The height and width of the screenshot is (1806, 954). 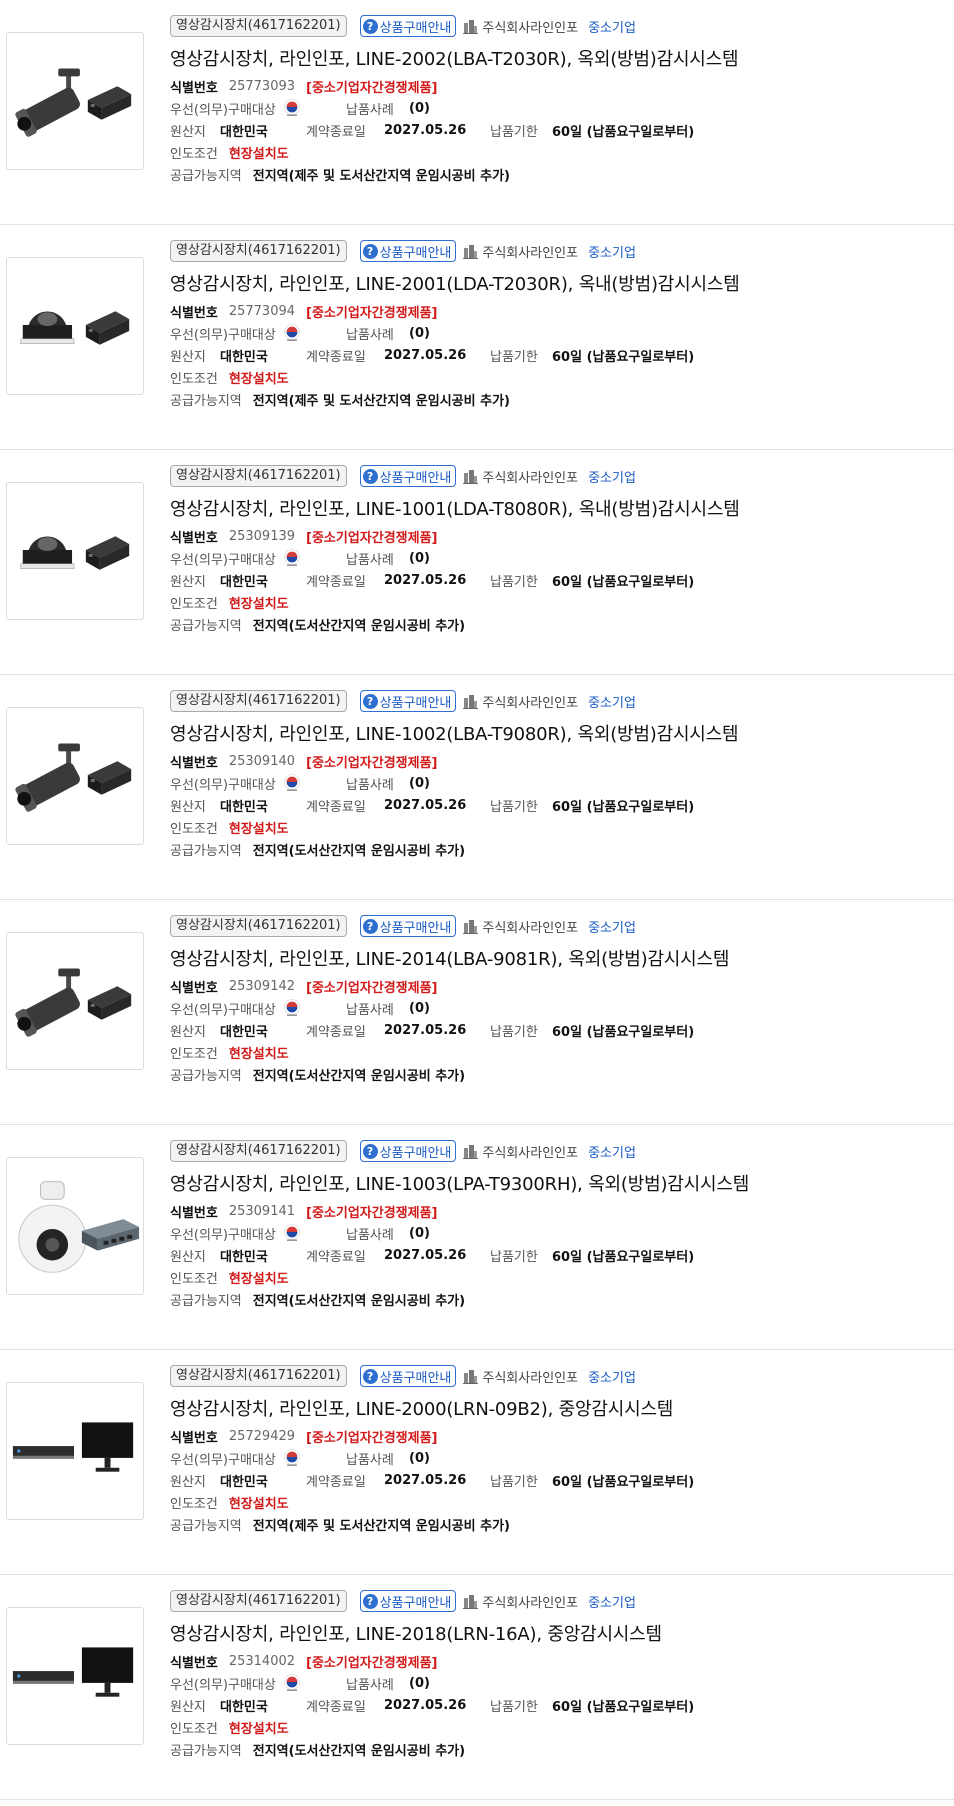 I want to click on question-mark-icon: ?, so click(x=370, y=1151).